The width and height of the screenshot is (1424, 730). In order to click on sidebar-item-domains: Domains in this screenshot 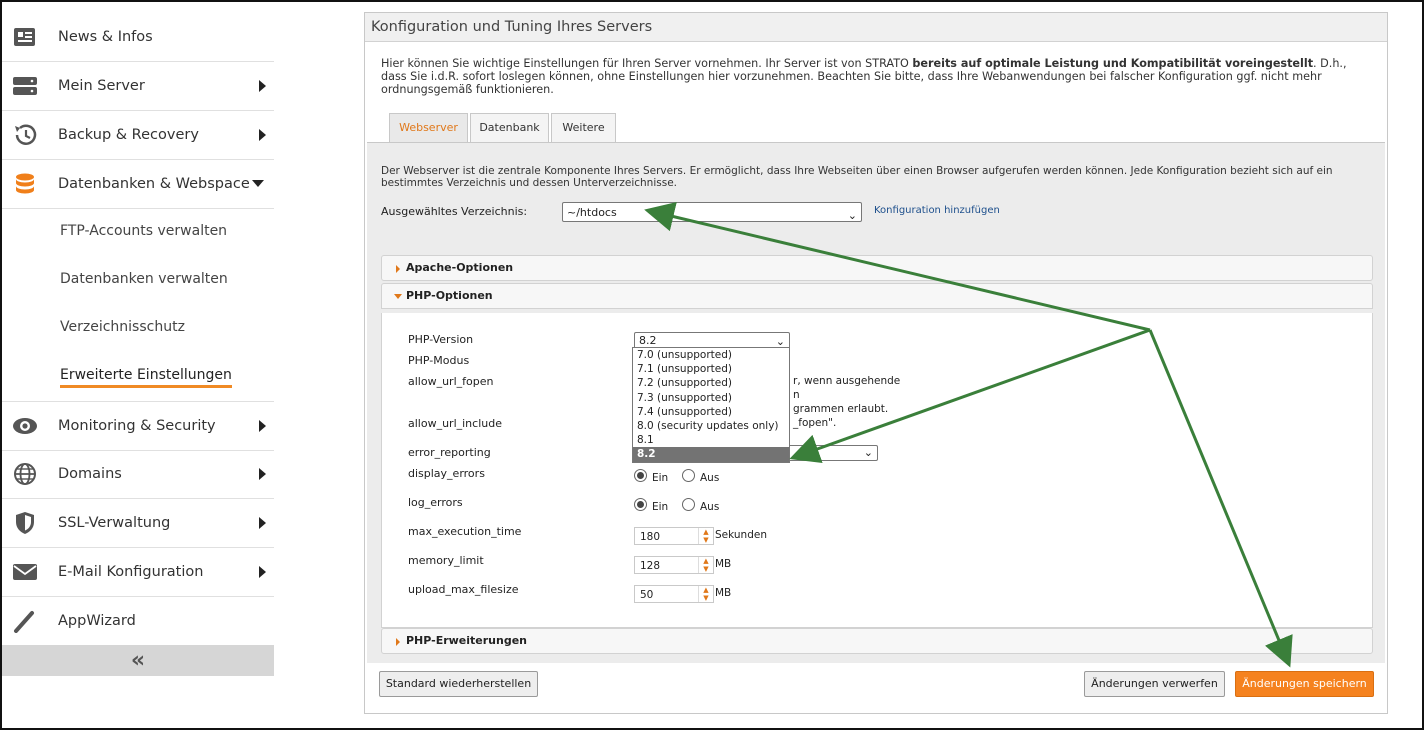, I will do `click(138, 474)`.